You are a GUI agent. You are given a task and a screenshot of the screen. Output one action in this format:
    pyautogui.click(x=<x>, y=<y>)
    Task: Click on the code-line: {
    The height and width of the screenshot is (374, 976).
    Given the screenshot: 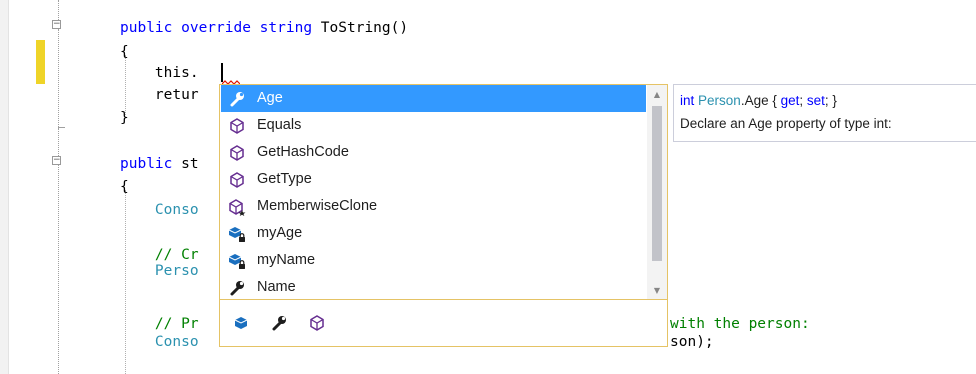 What is the action you would take?
    pyautogui.click(x=124, y=187)
    